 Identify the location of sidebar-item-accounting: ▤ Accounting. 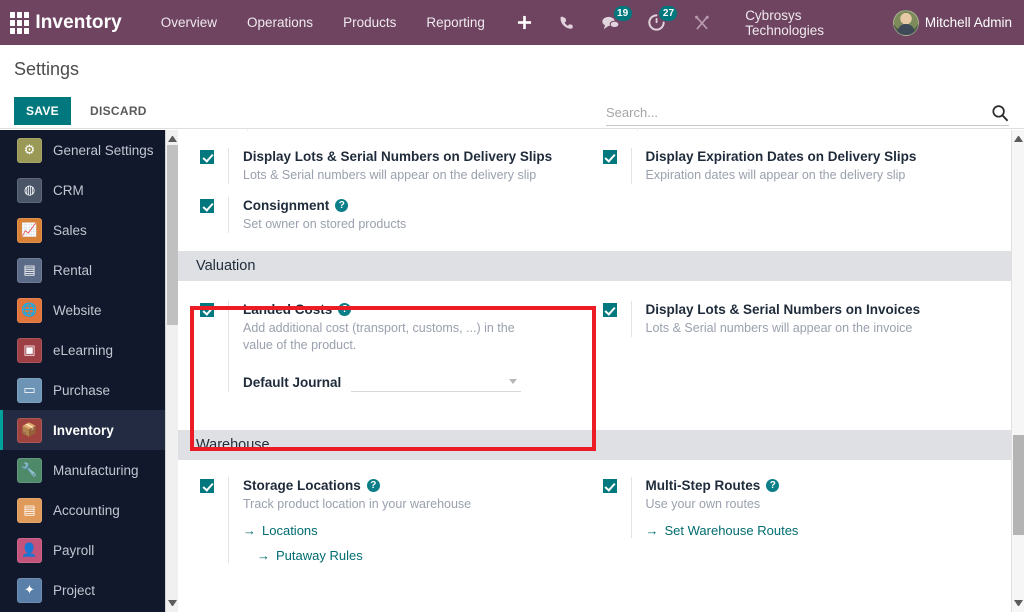
(89, 510).